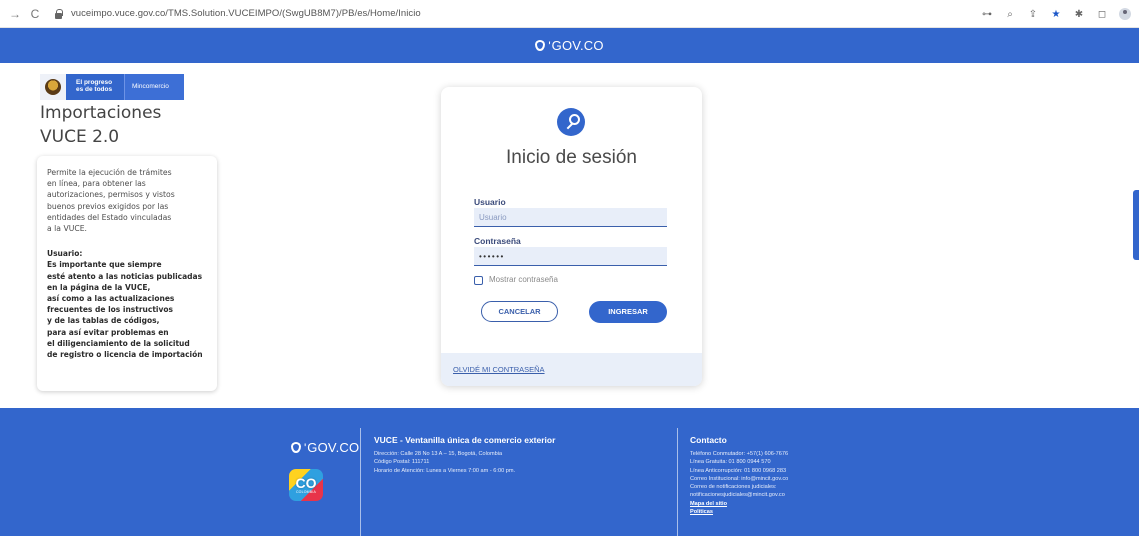  Describe the element at coordinates (987, 14) in the screenshot. I see `key-icon: ⊶` at that location.